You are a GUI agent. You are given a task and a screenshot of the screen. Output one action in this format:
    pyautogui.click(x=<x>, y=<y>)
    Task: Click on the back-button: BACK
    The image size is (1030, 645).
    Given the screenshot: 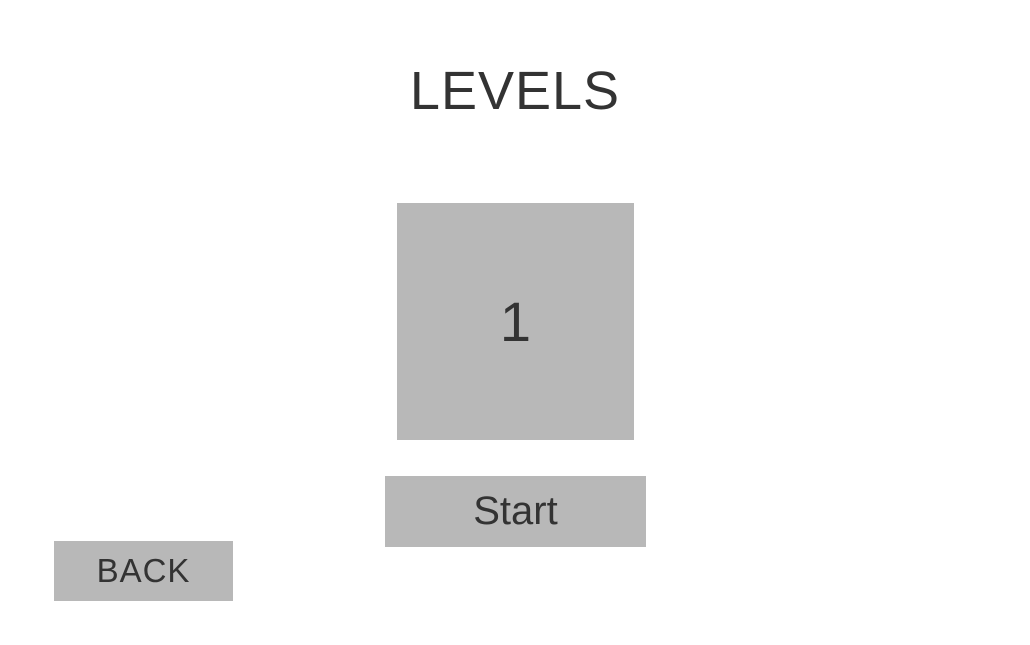 What is the action you would take?
    pyautogui.click(x=143, y=571)
    